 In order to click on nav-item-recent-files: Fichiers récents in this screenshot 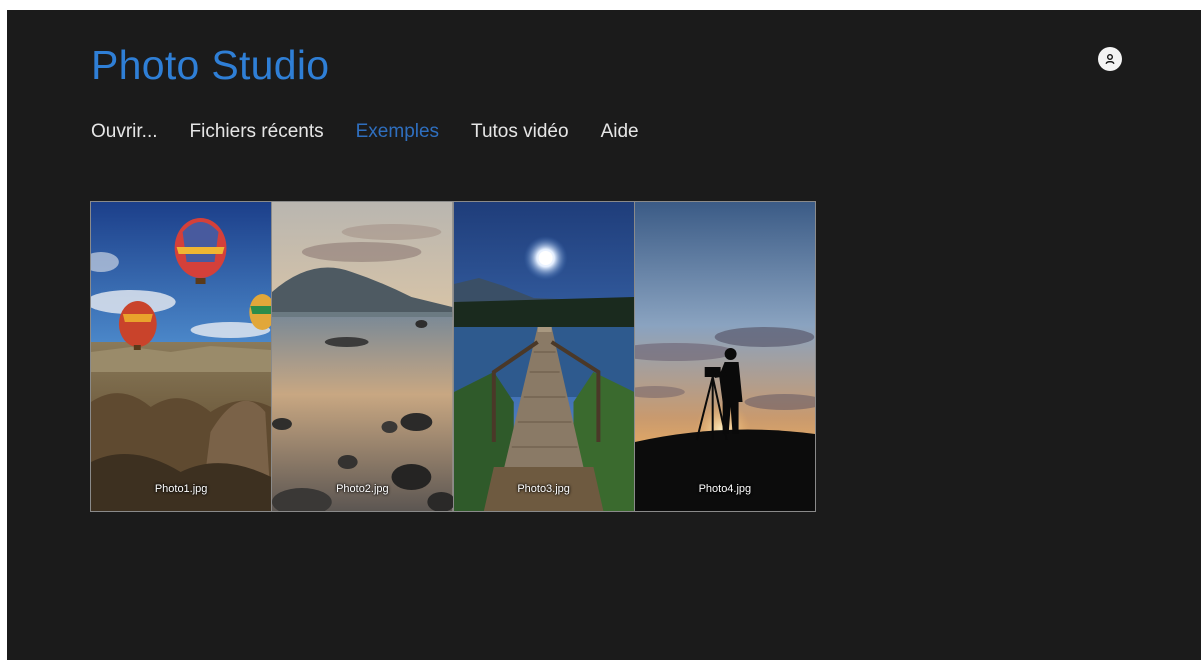, I will do `click(257, 132)`.